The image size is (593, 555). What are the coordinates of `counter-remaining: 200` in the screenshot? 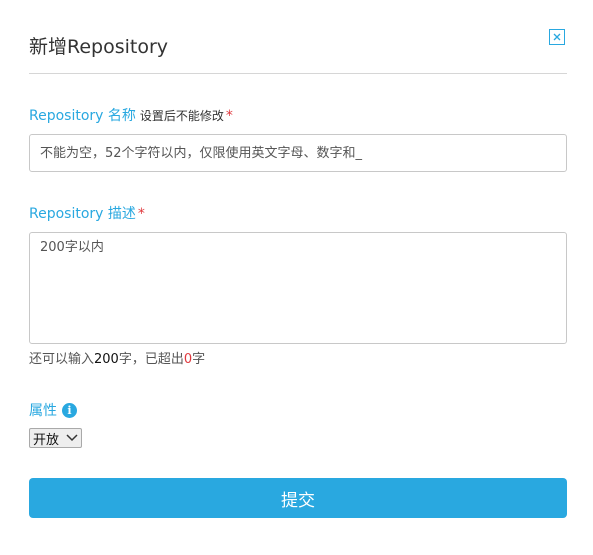 It's located at (106, 359).